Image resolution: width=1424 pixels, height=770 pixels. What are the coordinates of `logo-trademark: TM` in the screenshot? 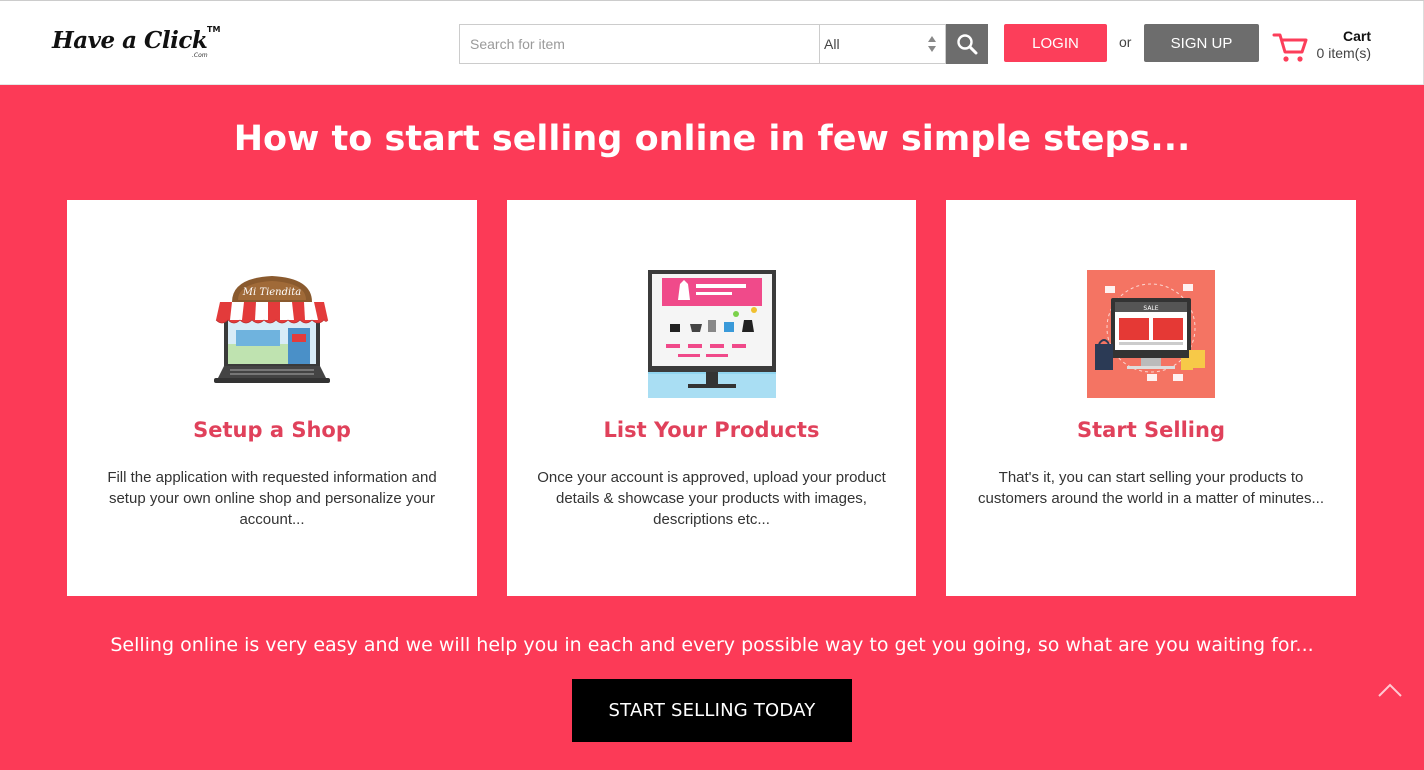 It's located at (214, 29).